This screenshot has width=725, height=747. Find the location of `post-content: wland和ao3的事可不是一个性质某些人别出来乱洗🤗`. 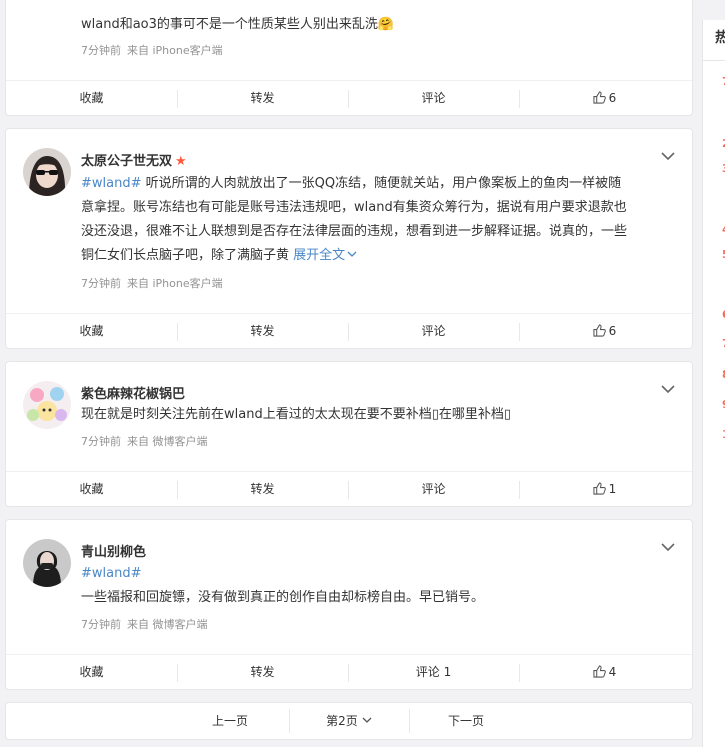

post-content: wland和ao3的事可不是一个性质某些人别出来乱洗🤗 is located at coordinates (238, 24).